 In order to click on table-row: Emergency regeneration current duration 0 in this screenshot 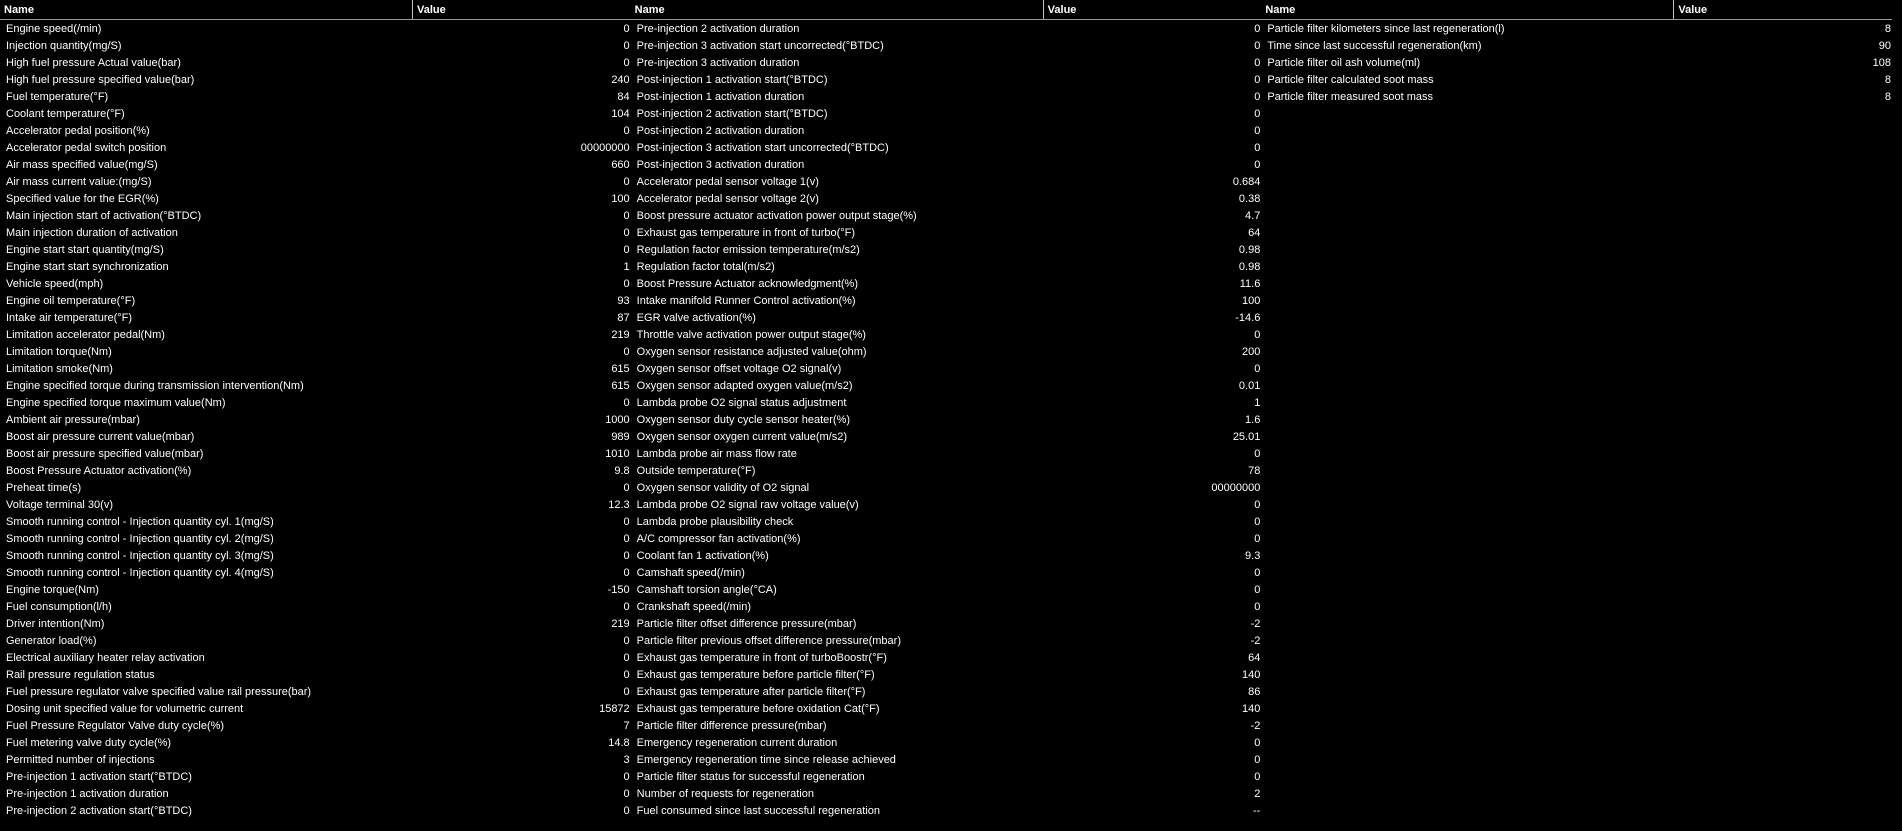, I will do `click(946, 743)`.